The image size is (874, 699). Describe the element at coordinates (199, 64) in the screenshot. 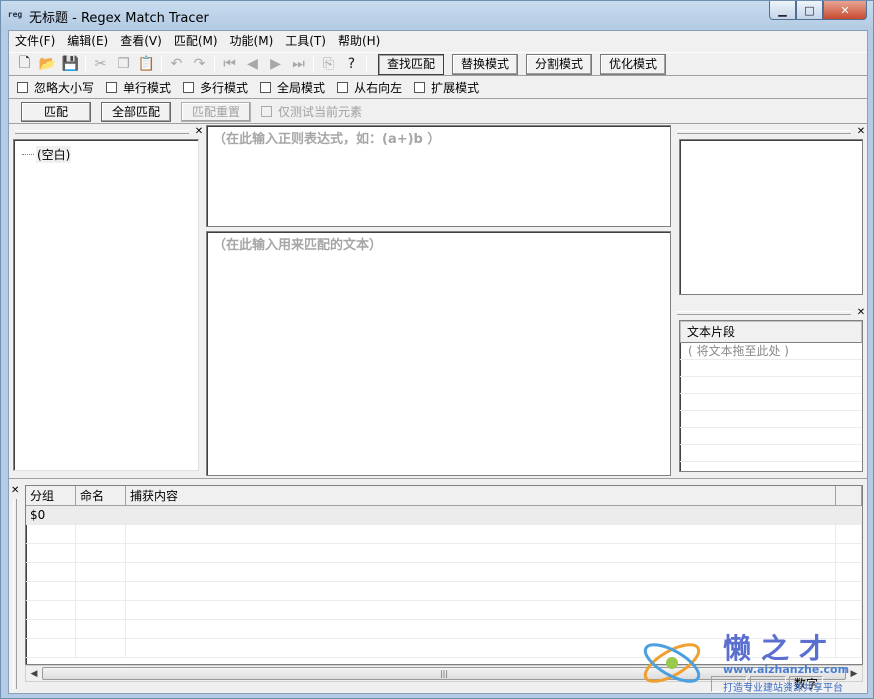

I see `redo-icon: ↷` at that location.